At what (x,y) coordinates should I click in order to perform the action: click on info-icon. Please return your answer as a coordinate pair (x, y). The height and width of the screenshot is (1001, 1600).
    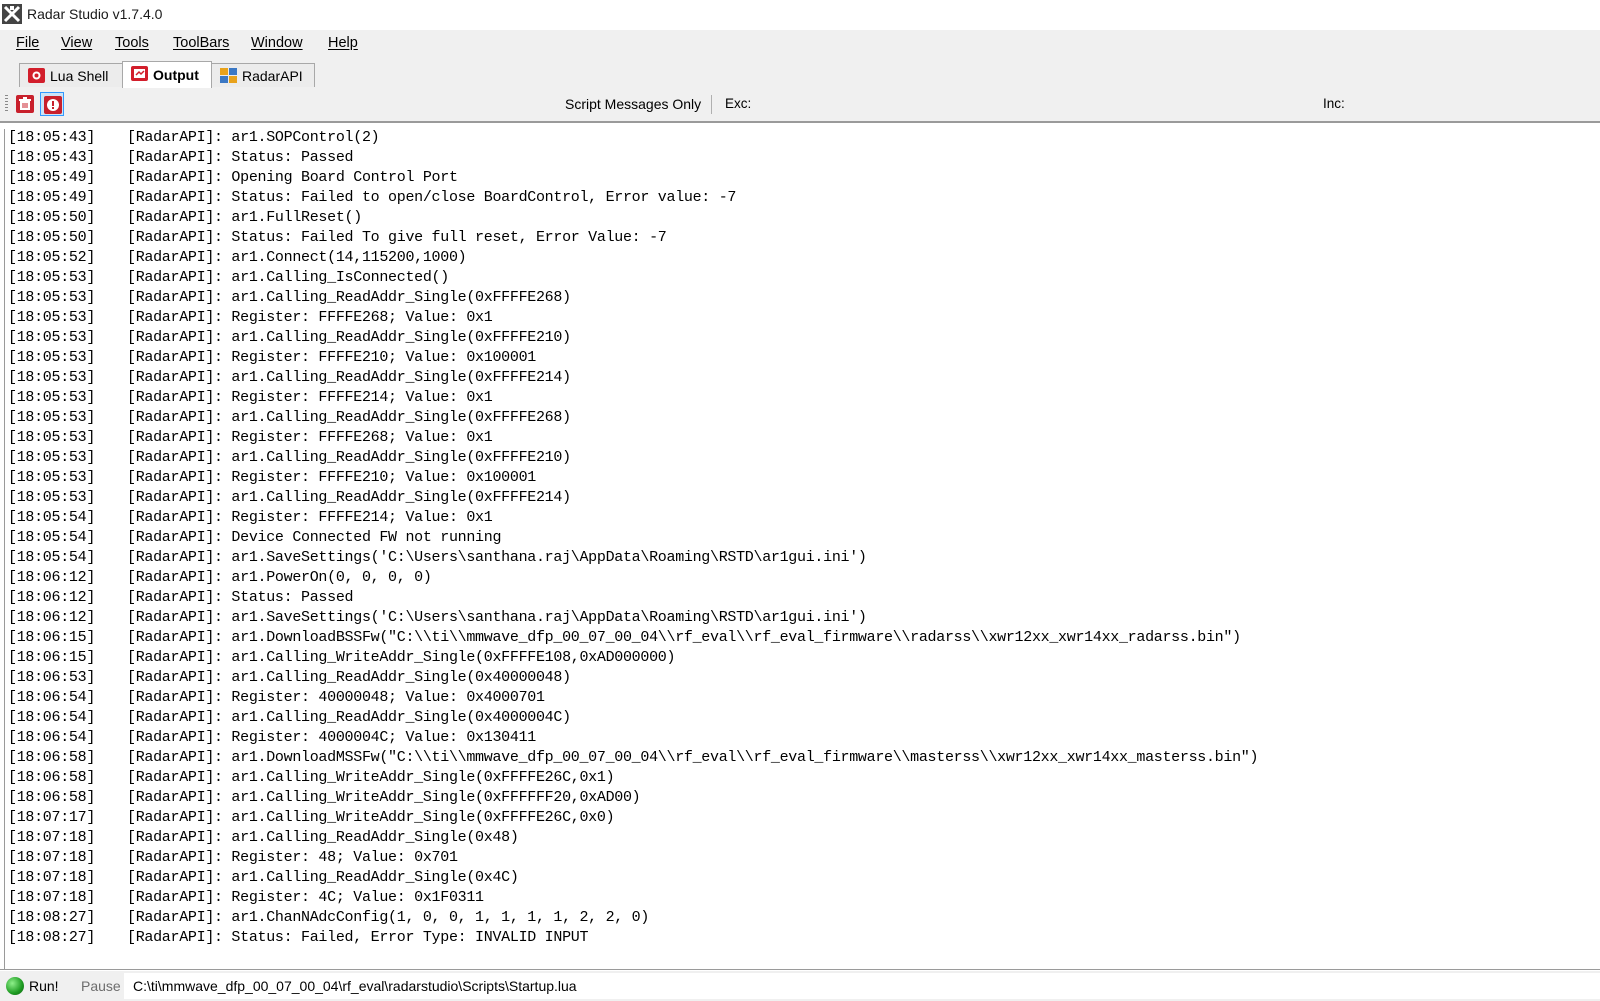
    Looking at the image, I should click on (53, 105).